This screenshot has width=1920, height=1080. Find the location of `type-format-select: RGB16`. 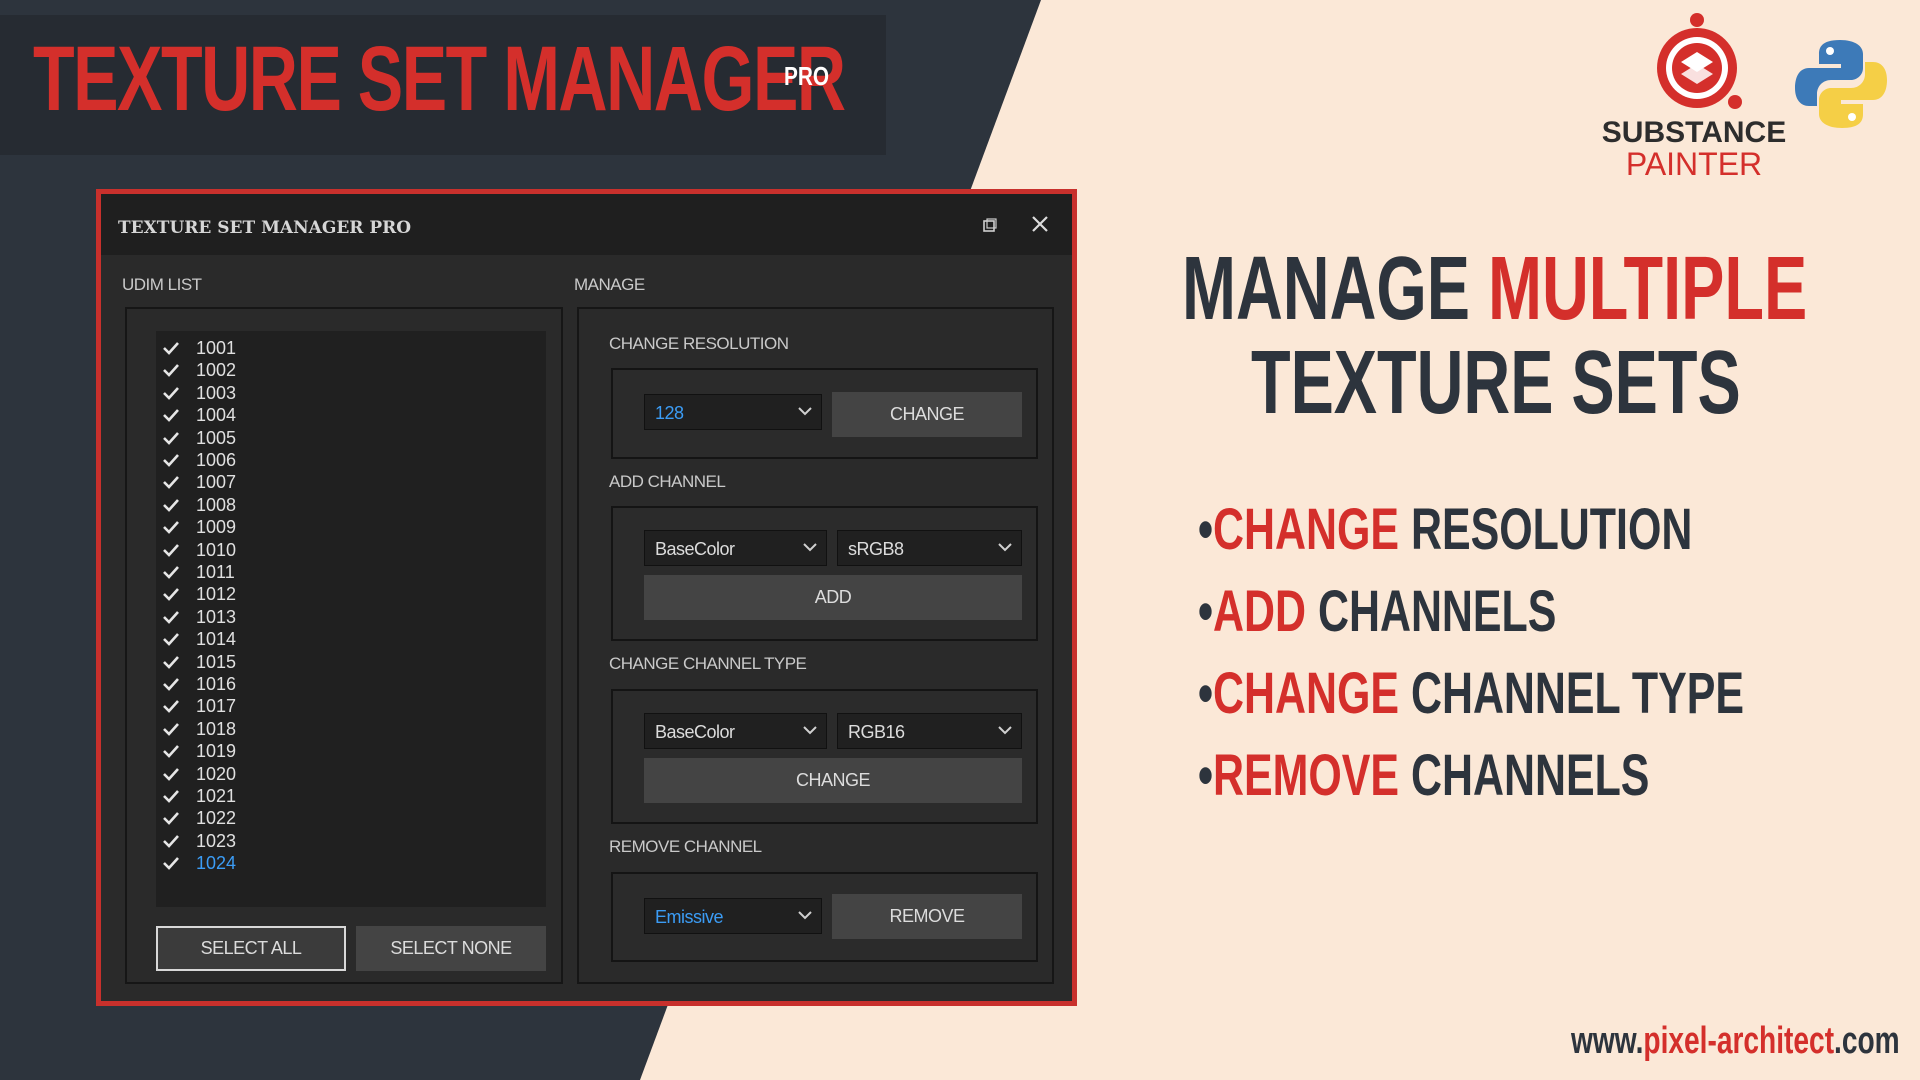

type-format-select: RGB16 is located at coordinates (929, 731).